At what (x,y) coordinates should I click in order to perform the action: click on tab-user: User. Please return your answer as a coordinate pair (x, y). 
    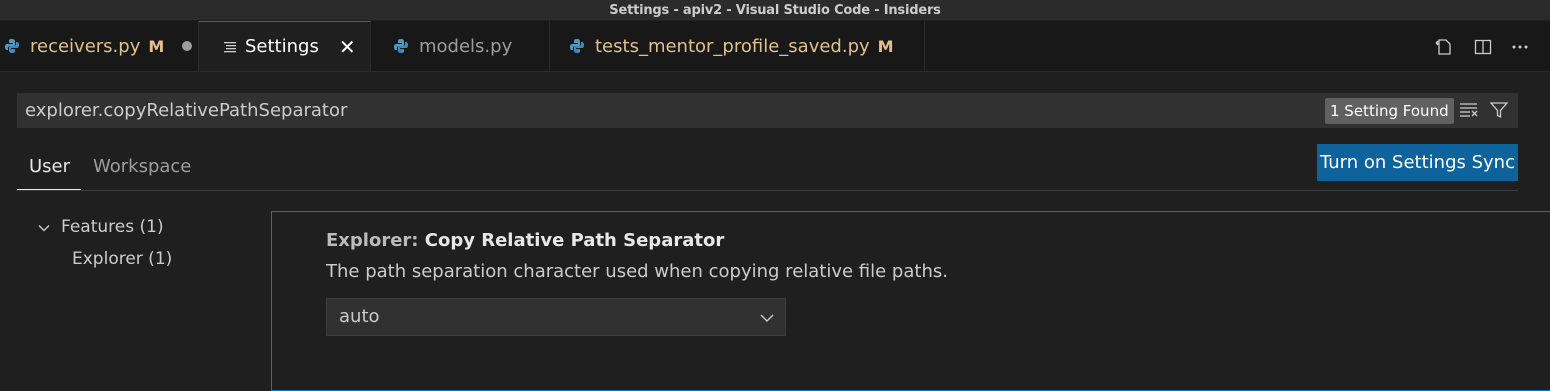
    Looking at the image, I should click on (49, 173).